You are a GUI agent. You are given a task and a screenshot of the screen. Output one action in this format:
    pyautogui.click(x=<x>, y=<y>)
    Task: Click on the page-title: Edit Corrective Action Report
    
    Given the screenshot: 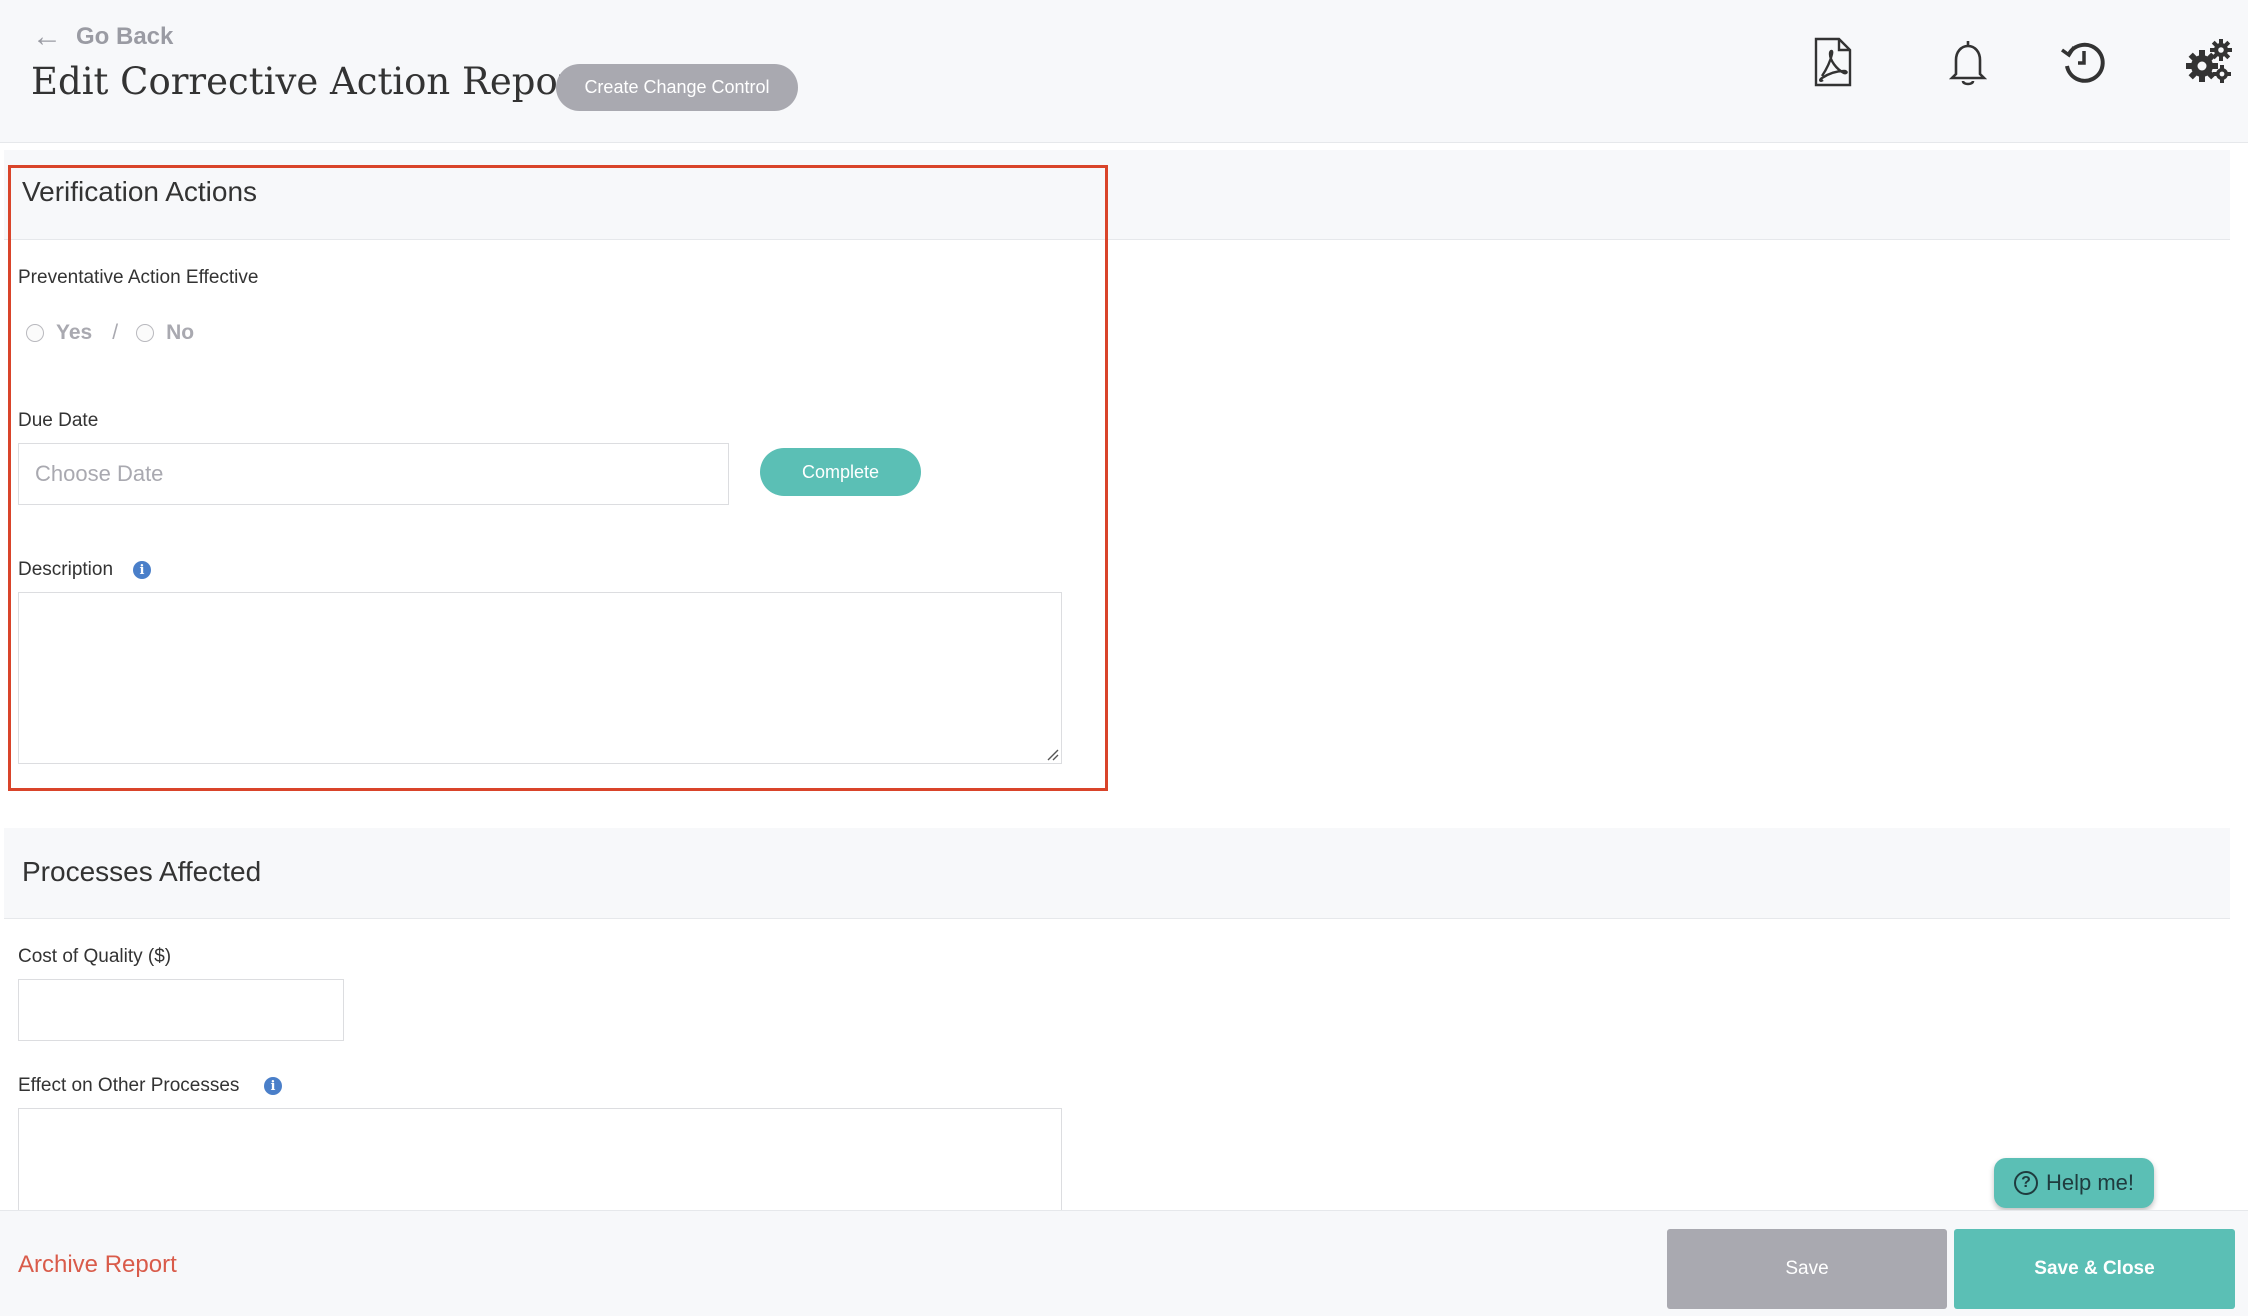 What is the action you would take?
    pyautogui.click(x=311, y=81)
    